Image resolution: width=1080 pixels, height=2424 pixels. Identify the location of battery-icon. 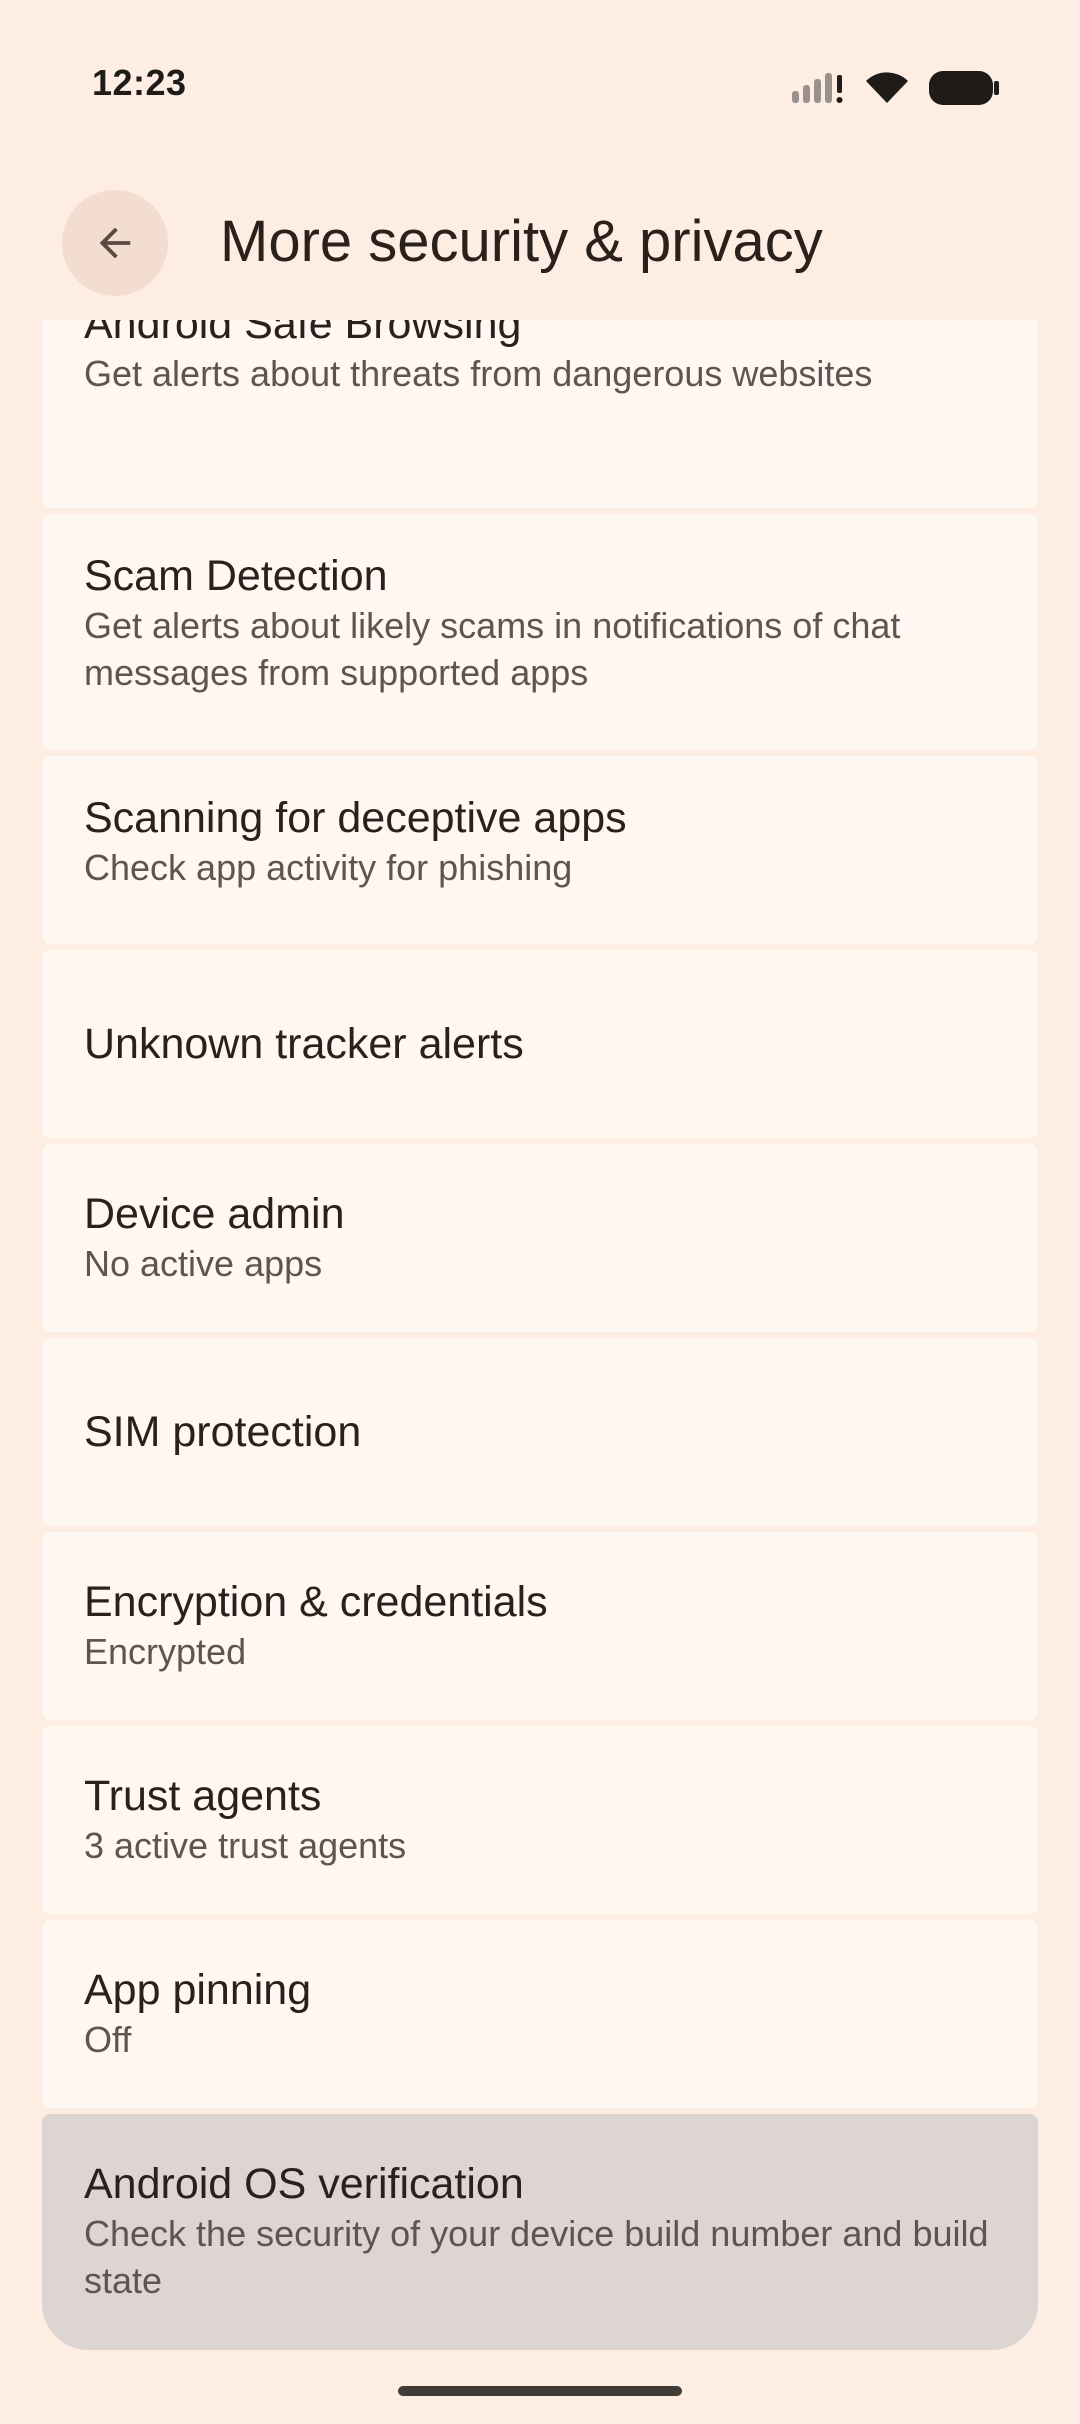
(964, 88).